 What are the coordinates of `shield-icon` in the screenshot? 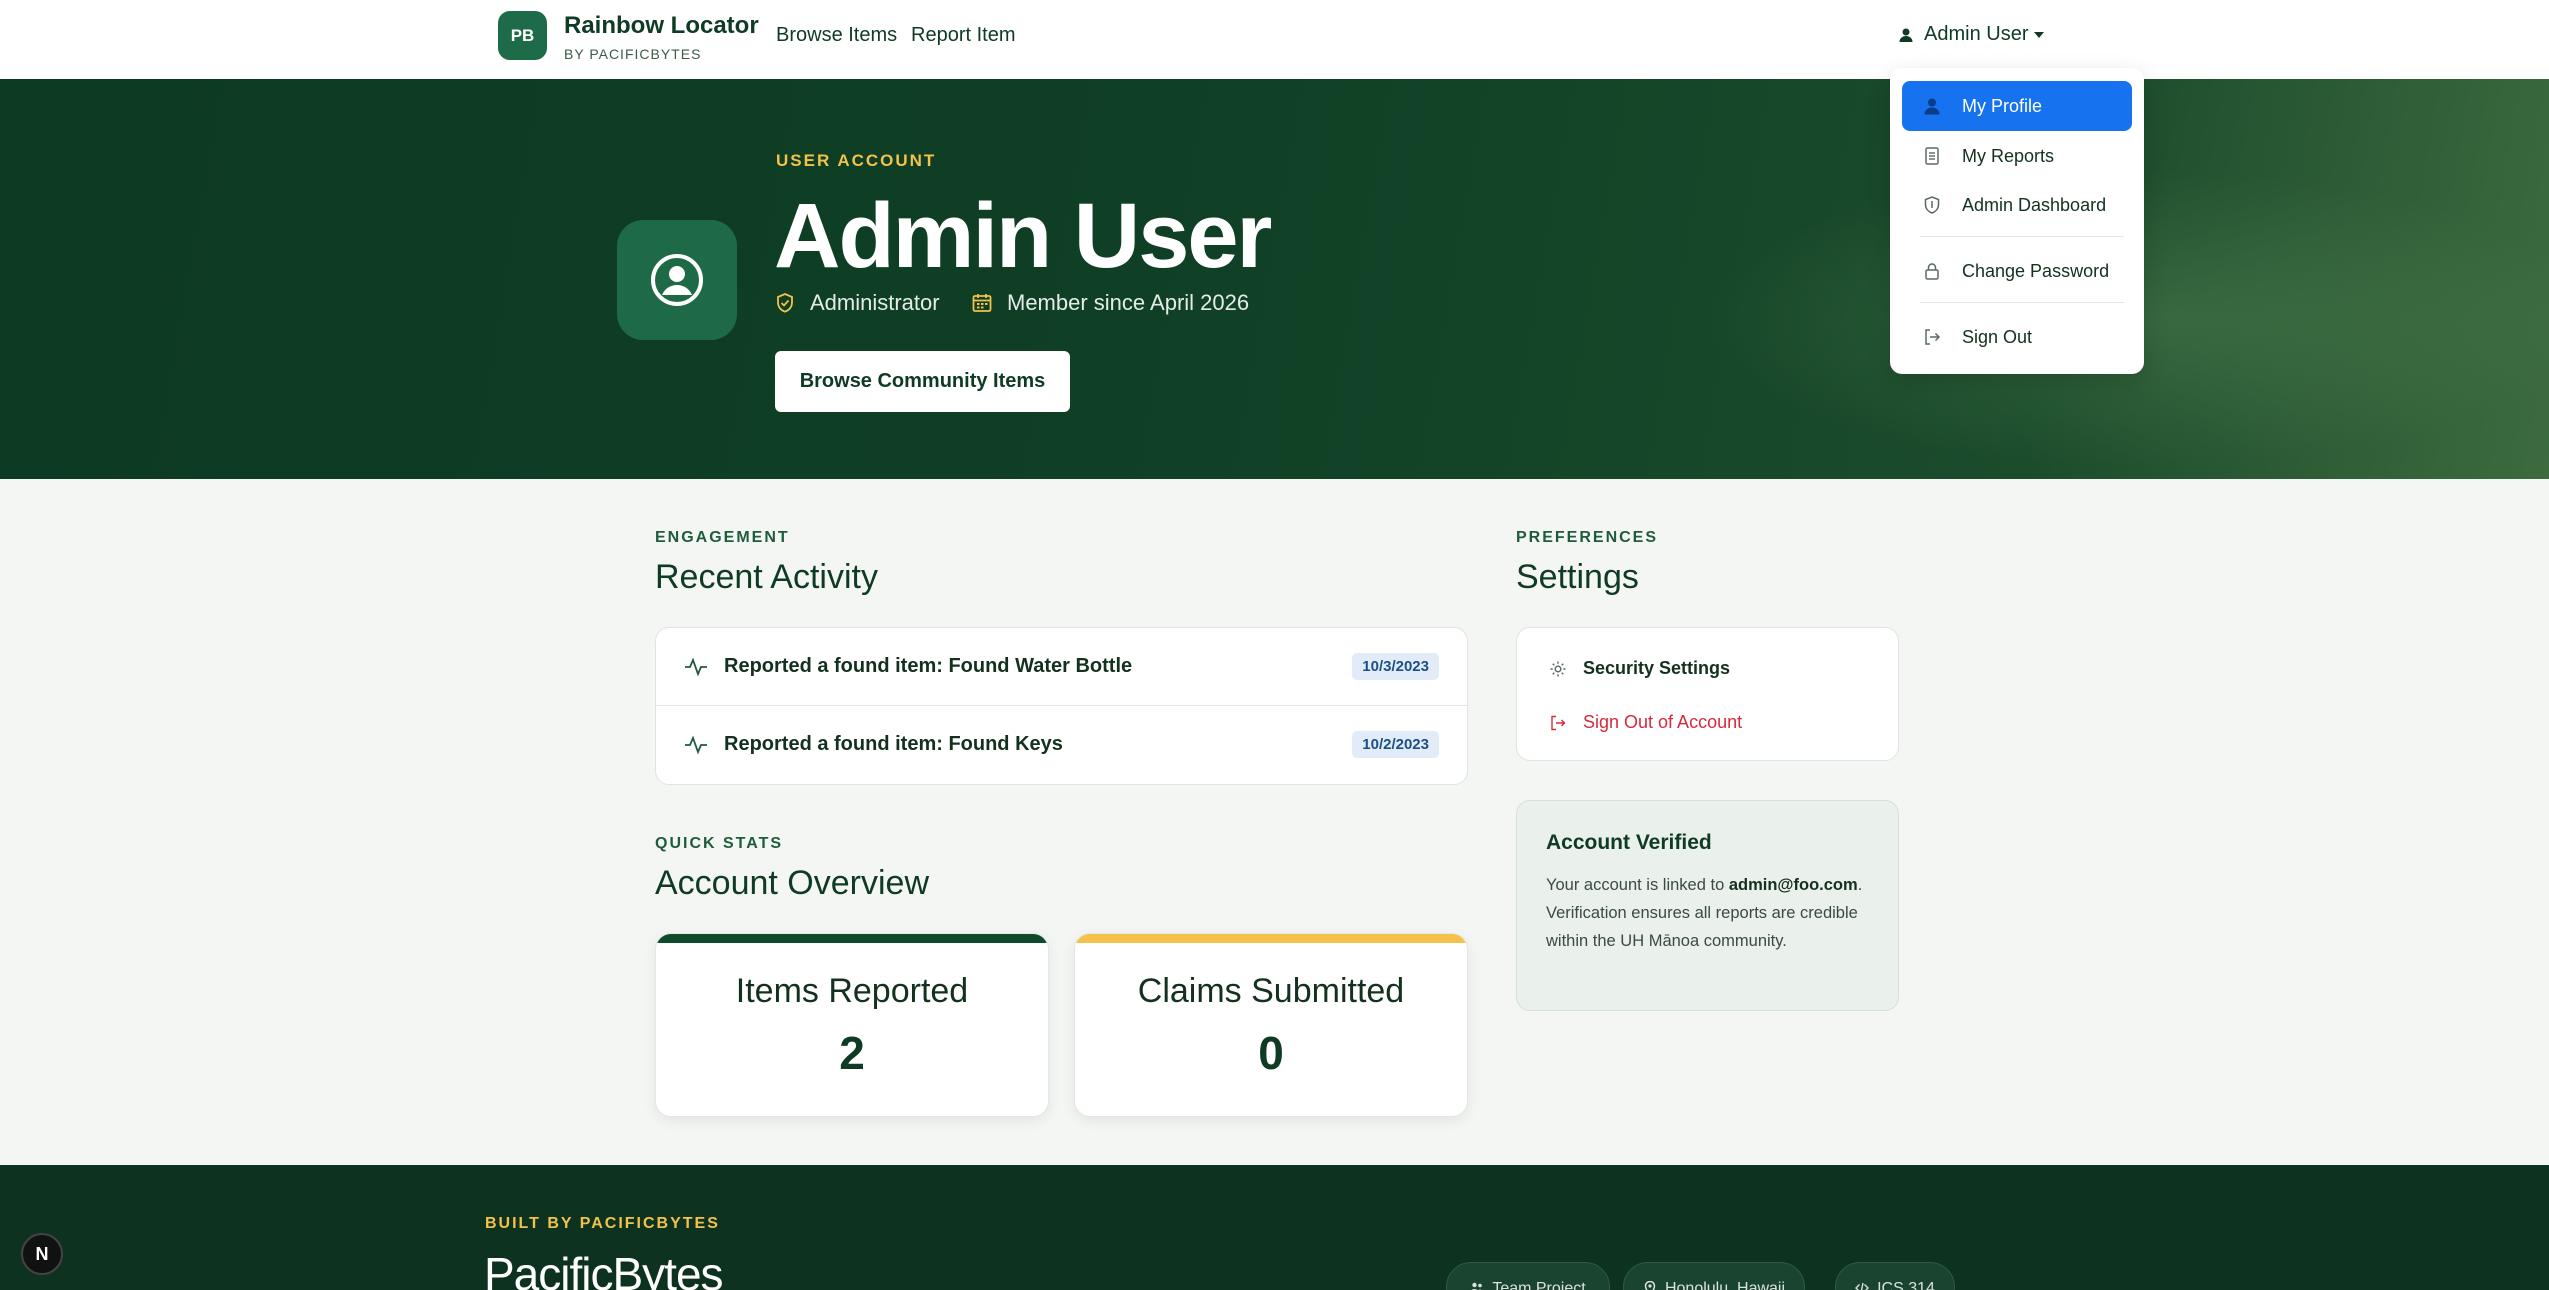 It's located at (1932, 205).